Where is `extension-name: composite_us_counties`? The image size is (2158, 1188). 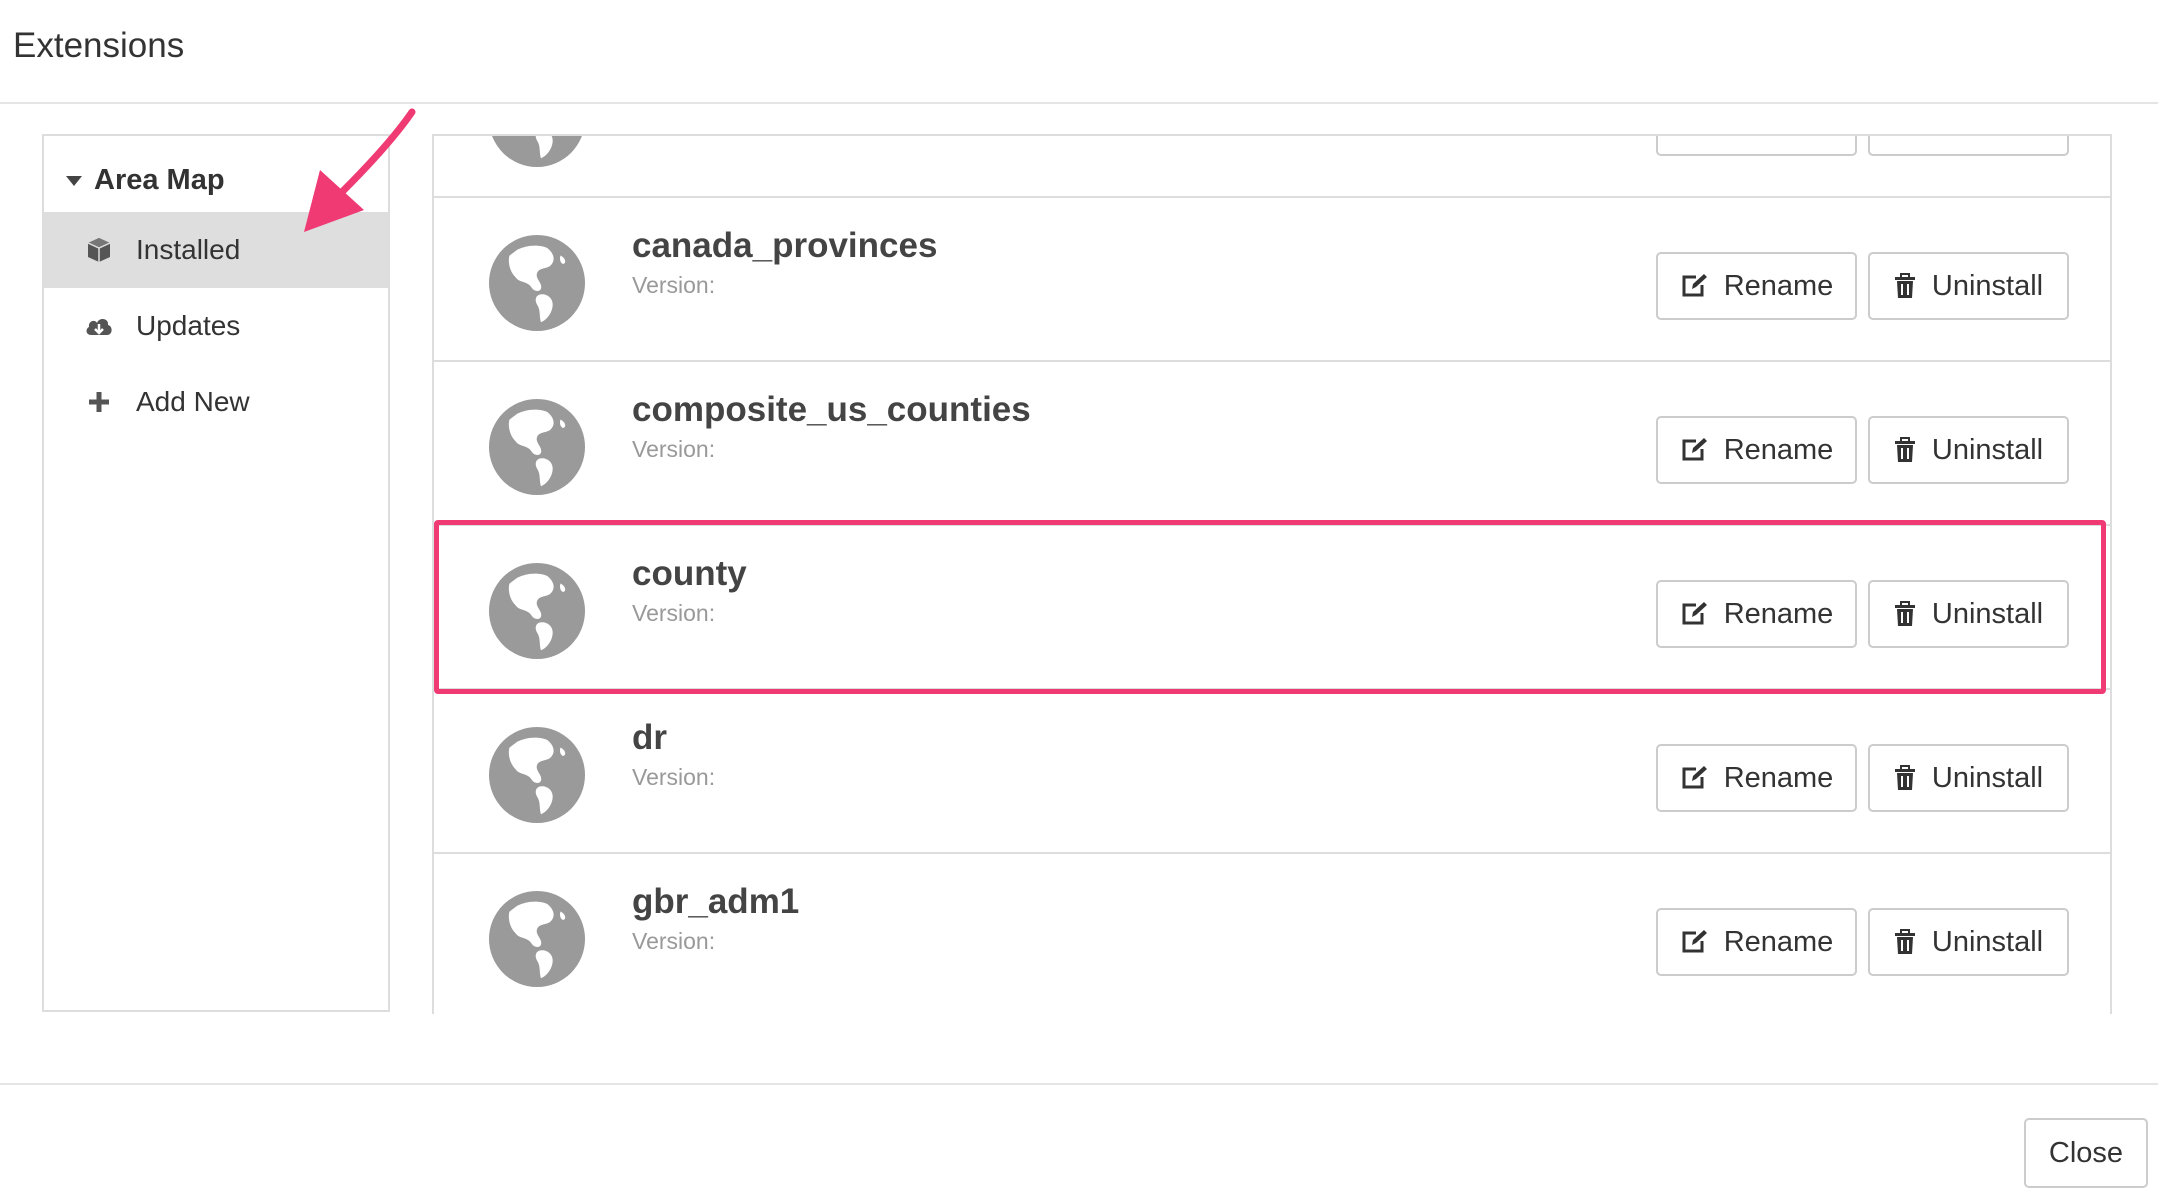
extension-name: composite_us_counties is located at coordinates (831, 409).